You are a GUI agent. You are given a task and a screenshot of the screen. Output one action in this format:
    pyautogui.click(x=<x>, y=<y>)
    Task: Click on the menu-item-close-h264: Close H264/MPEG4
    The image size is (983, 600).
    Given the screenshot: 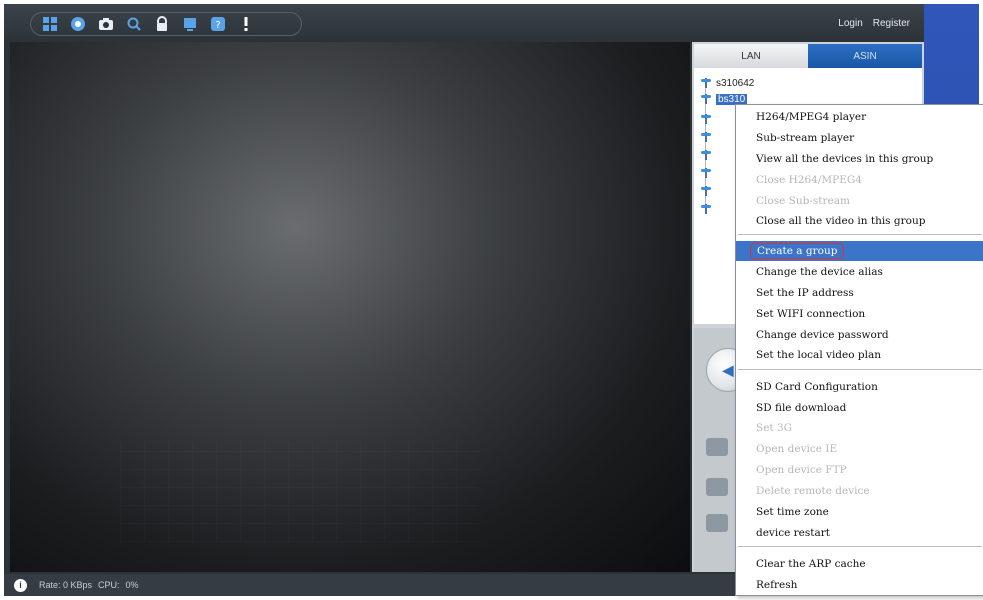 What is the action you would take?
    pyautogui.click(x=809, y=180)
    